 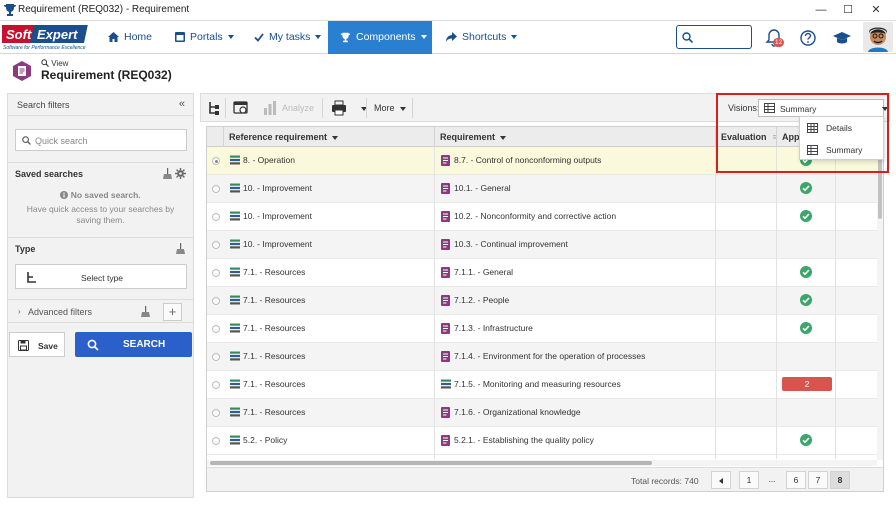 What do you see at coordinates (665, 481) in the screenshot?
I see `total-records: Total records: 740` at bounding box center [665, 481].